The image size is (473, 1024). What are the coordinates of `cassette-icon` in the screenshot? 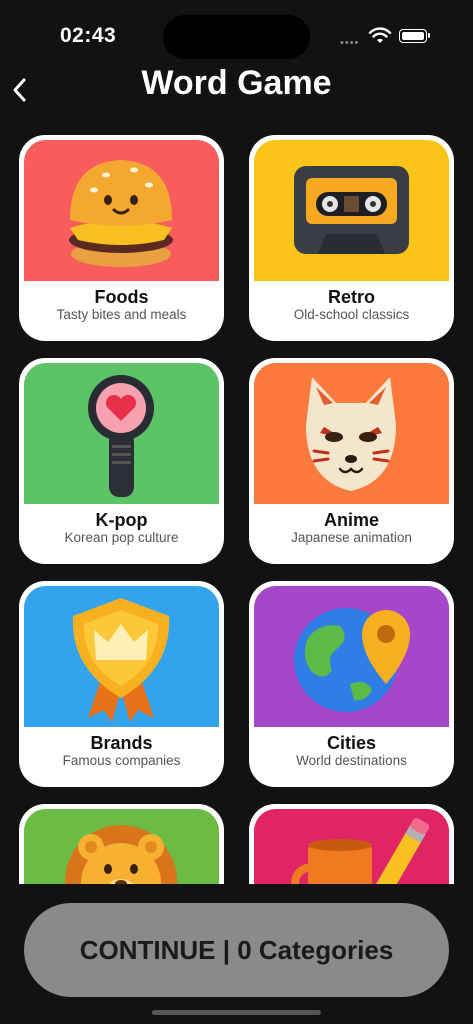 It's located at (351, 210).